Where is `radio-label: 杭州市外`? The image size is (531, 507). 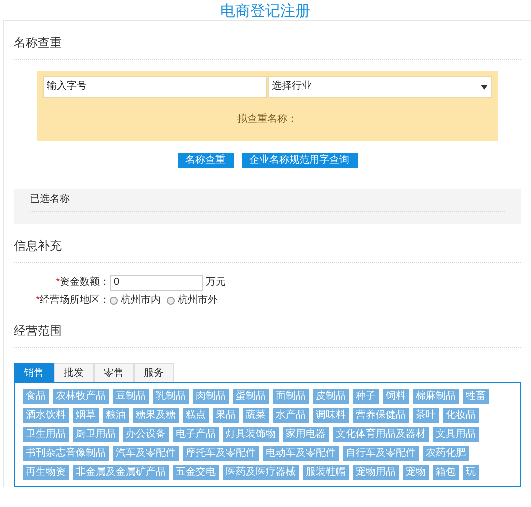
radio-label: 杭州市外 is located at coordinates (198, 301).